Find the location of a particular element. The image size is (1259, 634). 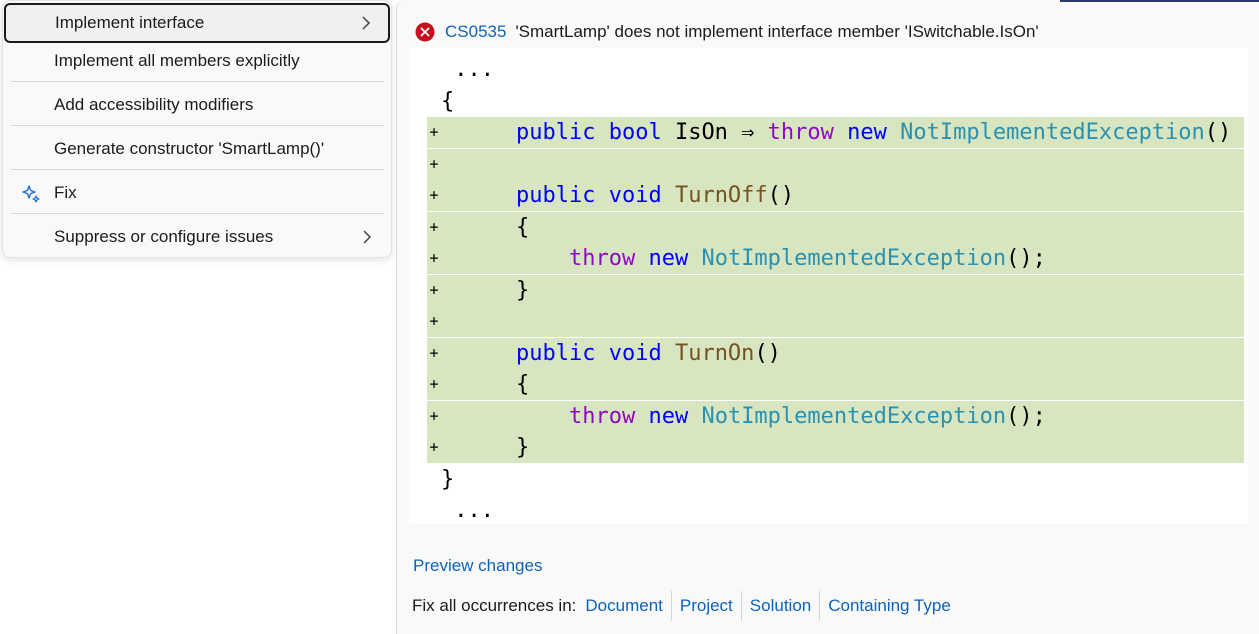

menu-item-label: Add accessibility modifiers is located at coordinates (154, 104).